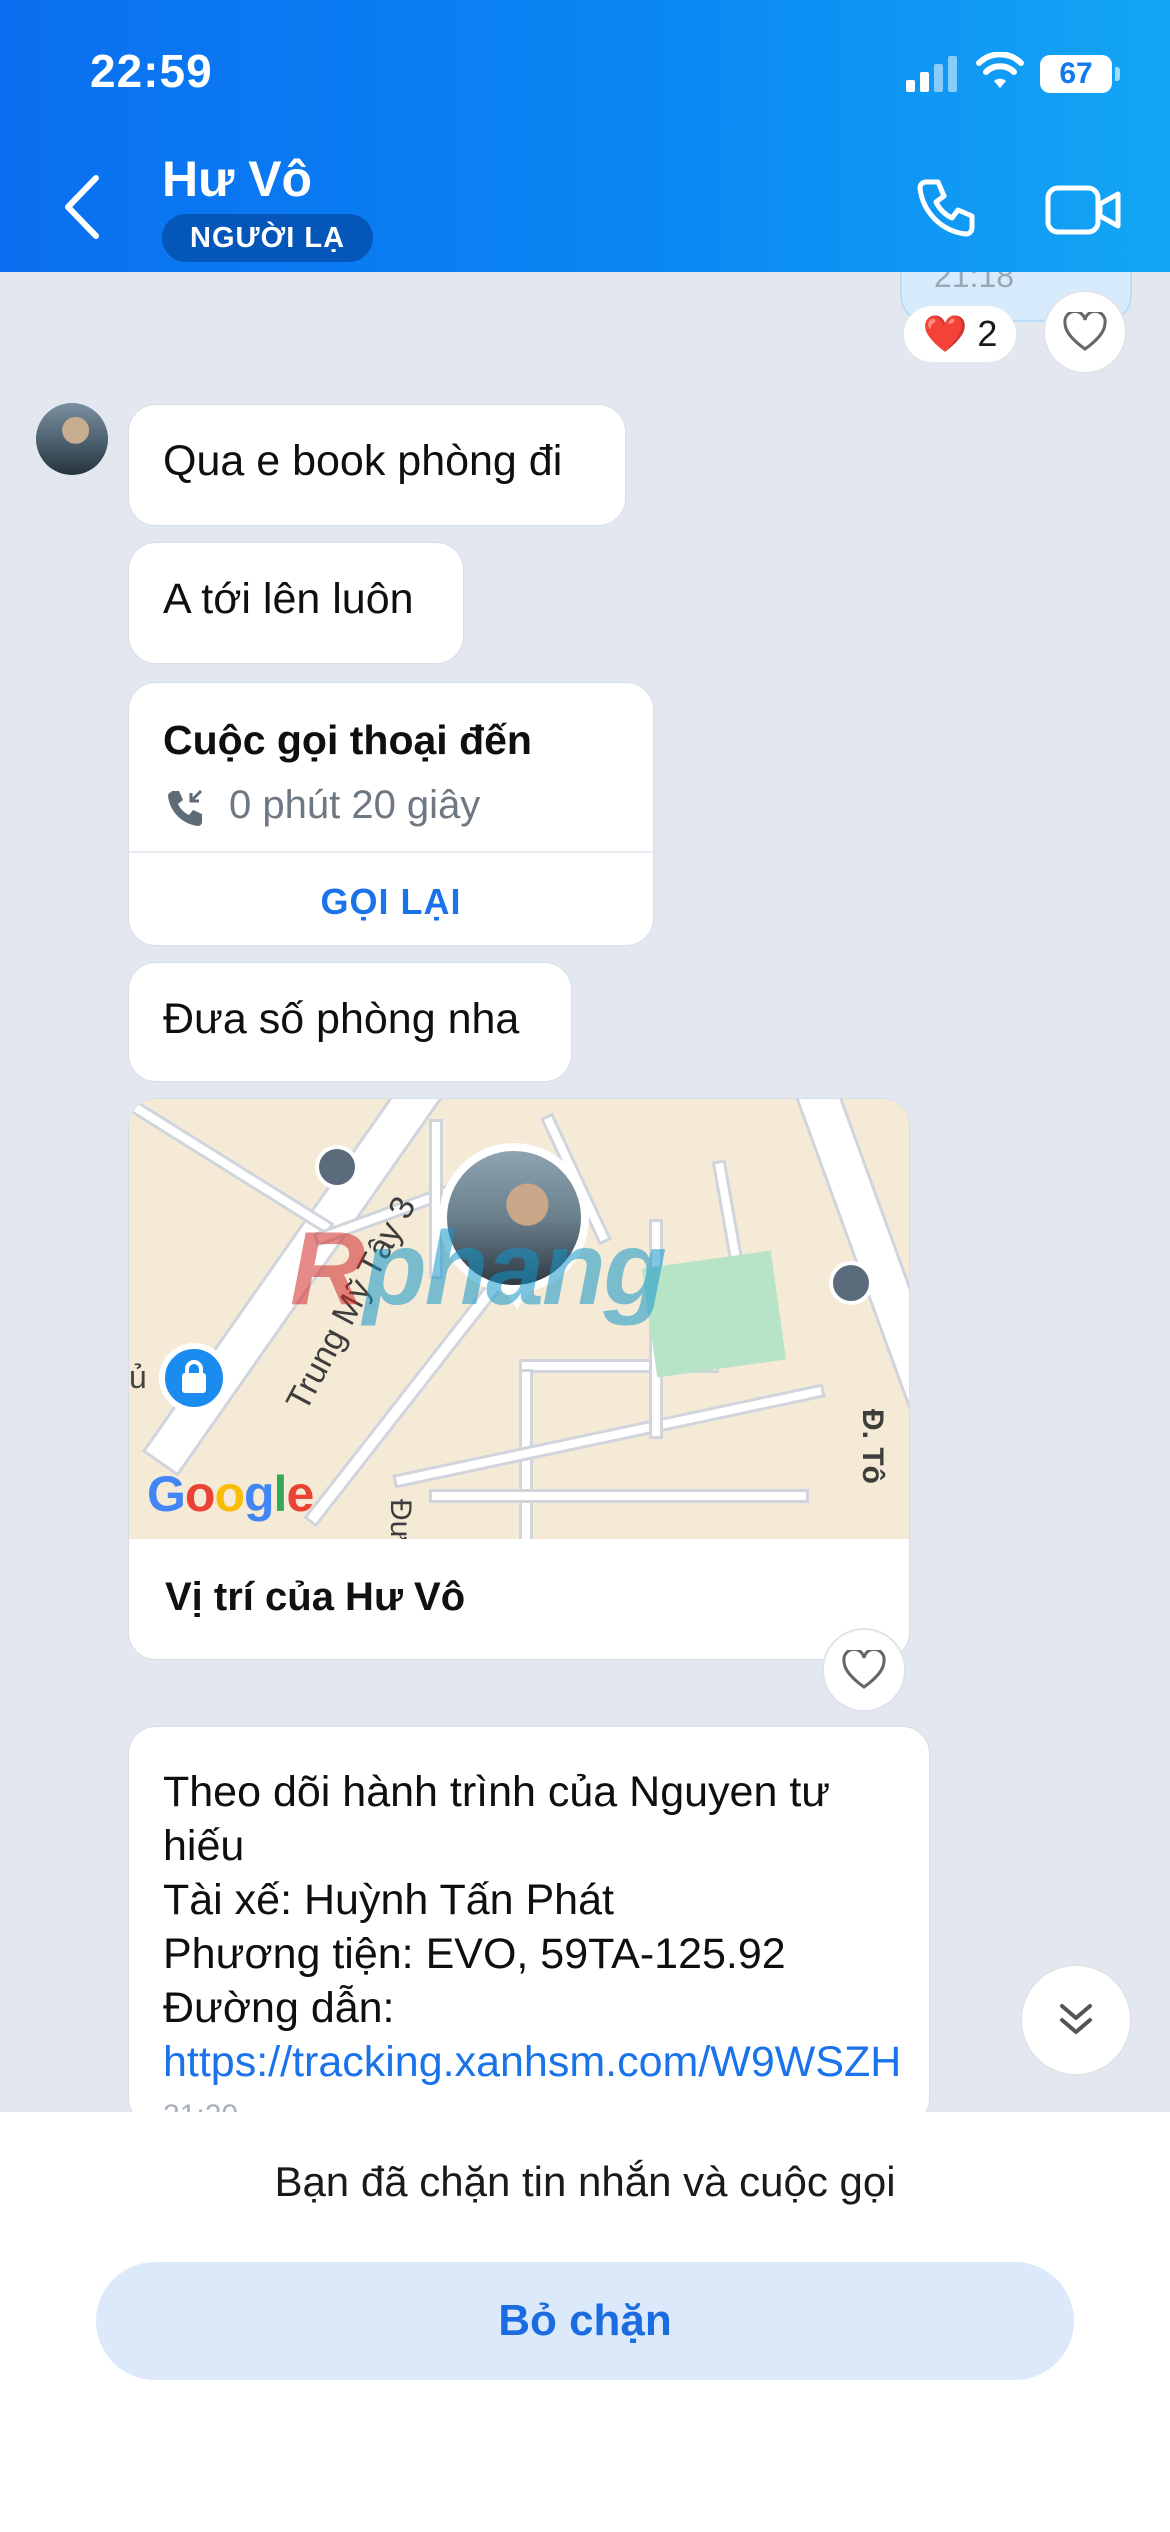 The image size is (1170, 2532). I want to click on double-chevron-down-icon, so click(1076, 2019).